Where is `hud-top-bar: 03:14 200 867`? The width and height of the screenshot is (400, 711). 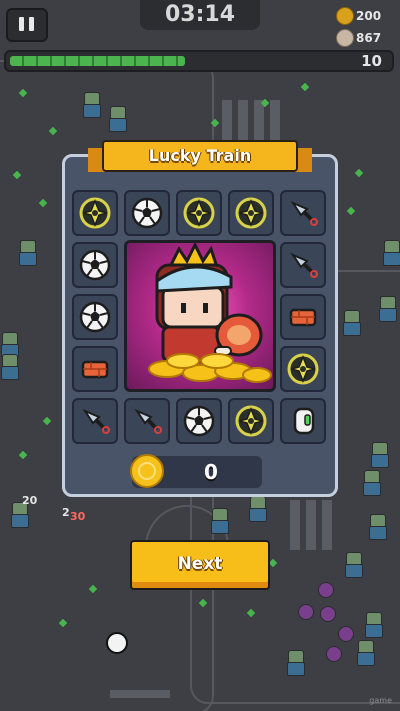
hud-top-bar: 03:14 200 867 is located at coordinates (200, 23).